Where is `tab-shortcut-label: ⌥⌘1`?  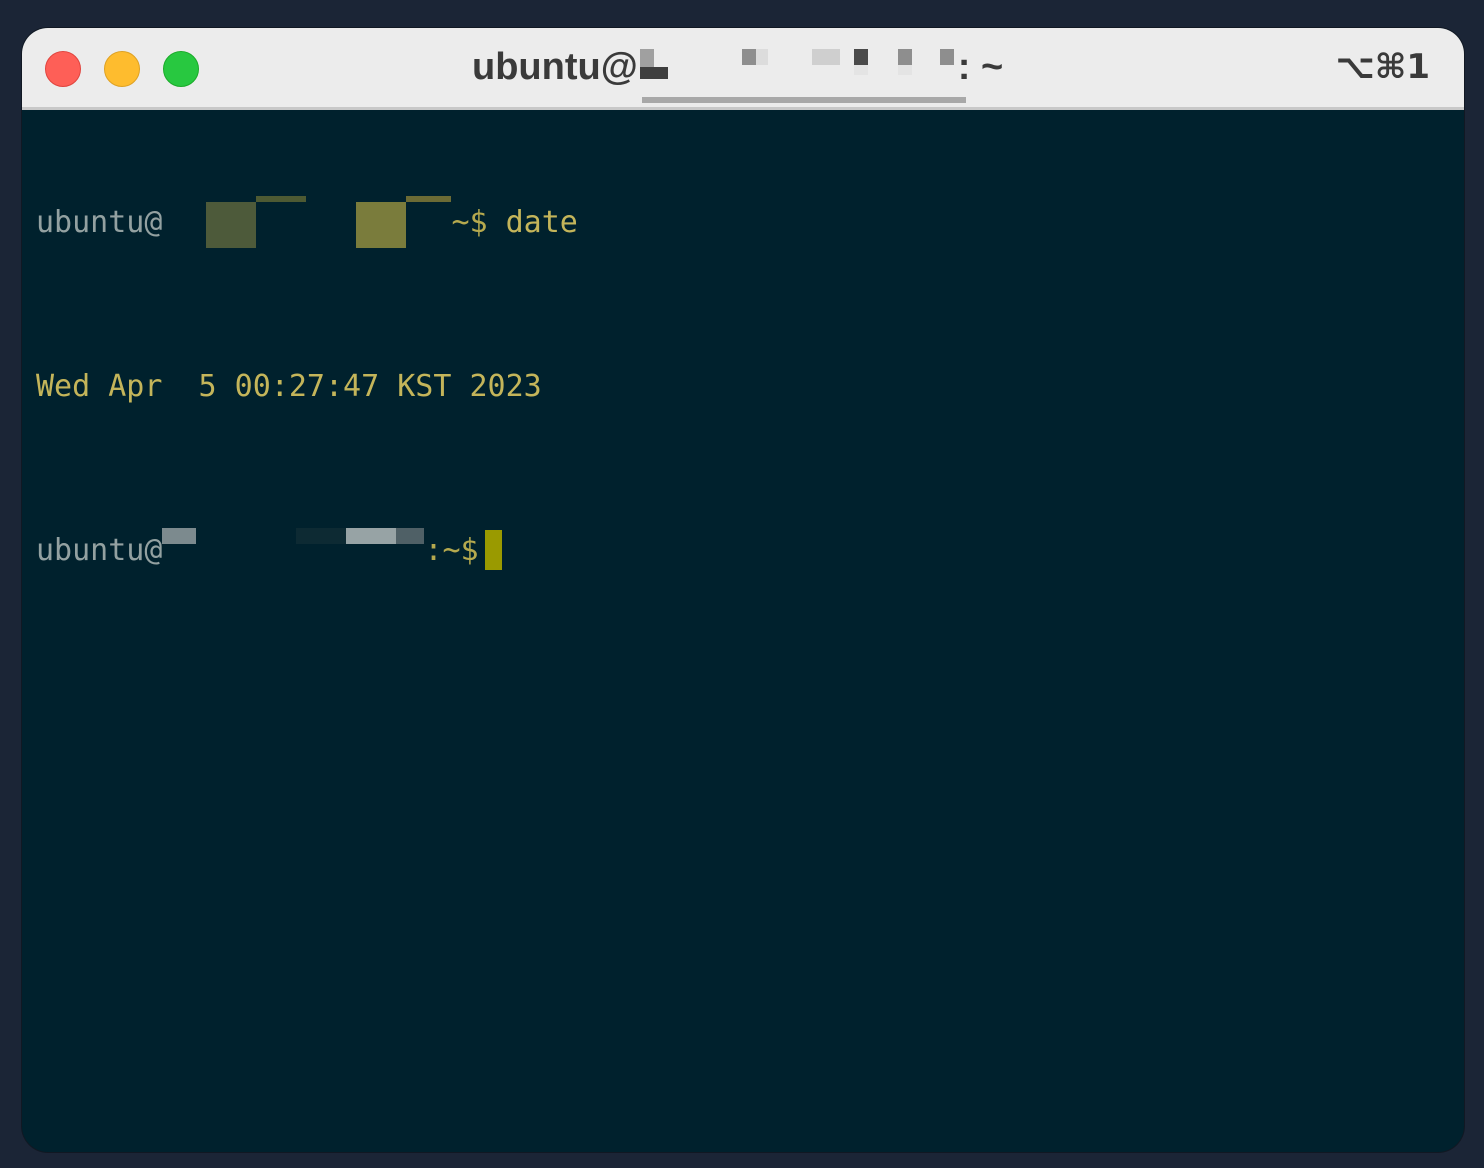
tab-shortcut-label: ⌥⌘1 is located at coordinates (1382, 67).